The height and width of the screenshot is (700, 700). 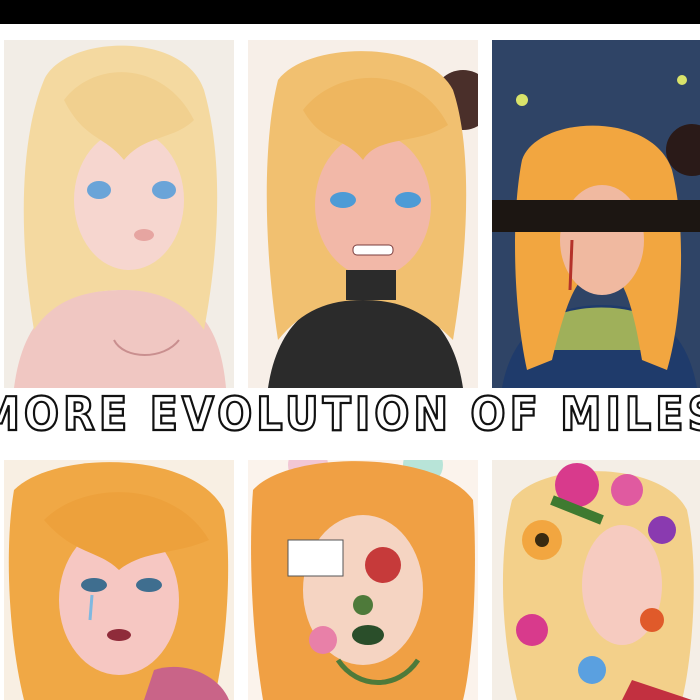 What do you see at coordinates (350, 12) in the screenshot?
I see `top-bar` at bounding box center [350, 12].